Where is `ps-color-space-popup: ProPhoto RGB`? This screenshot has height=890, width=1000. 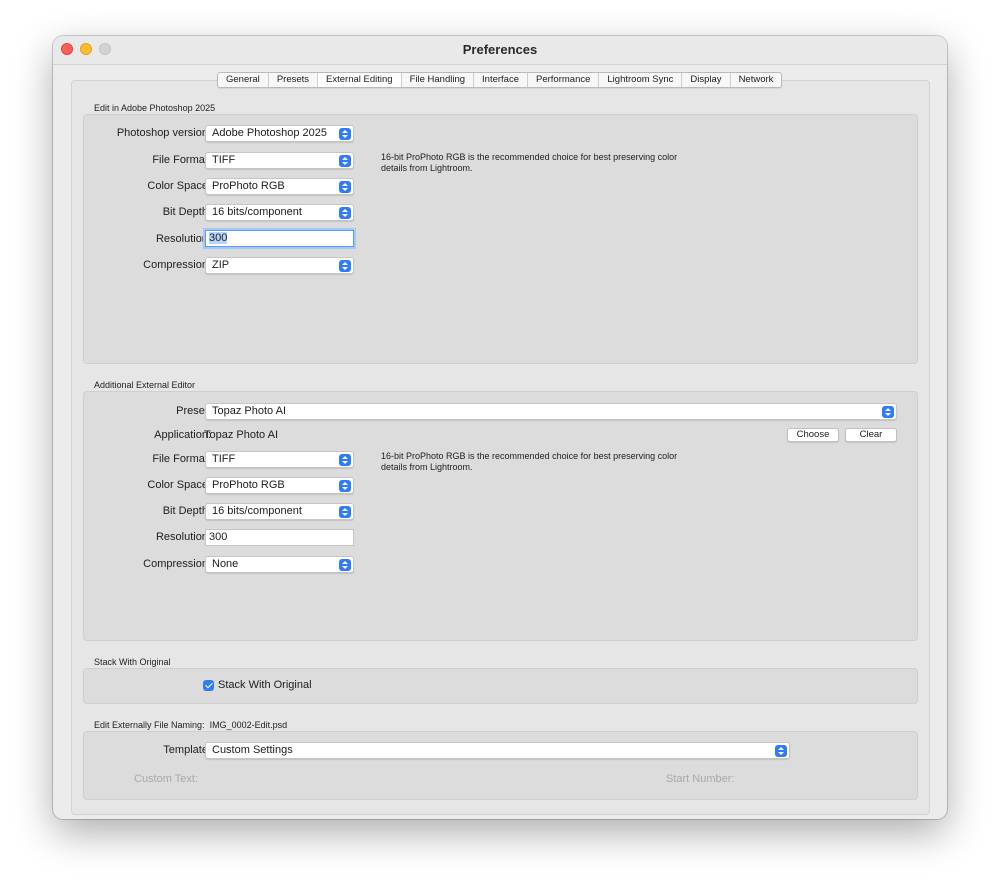 ps-color-space-popup: ProPhoto RGB is located at coordinates (279, 186).